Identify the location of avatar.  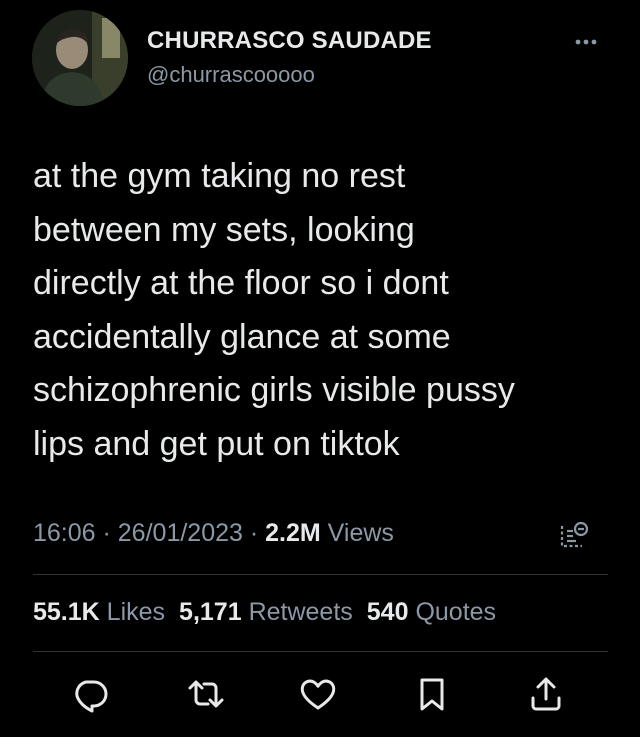
(80, 58).